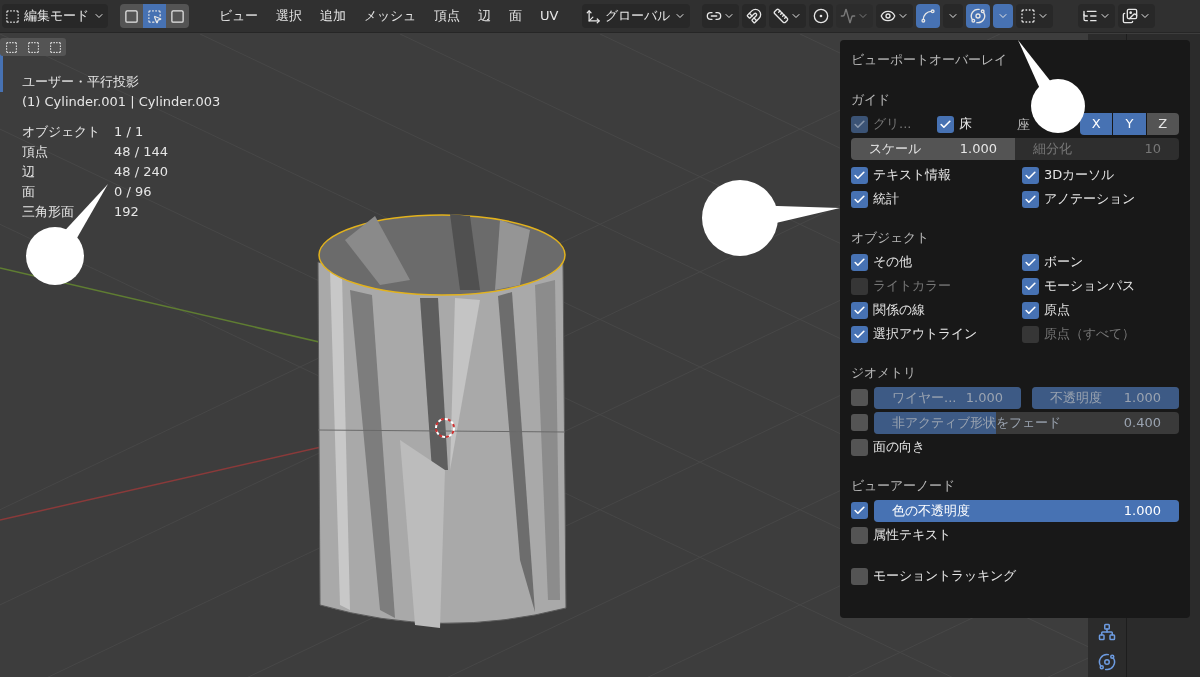  Describe the element at coordinates (912, 175) in the screenshot. I see `checkbox-label: テキスト情報` at that location.